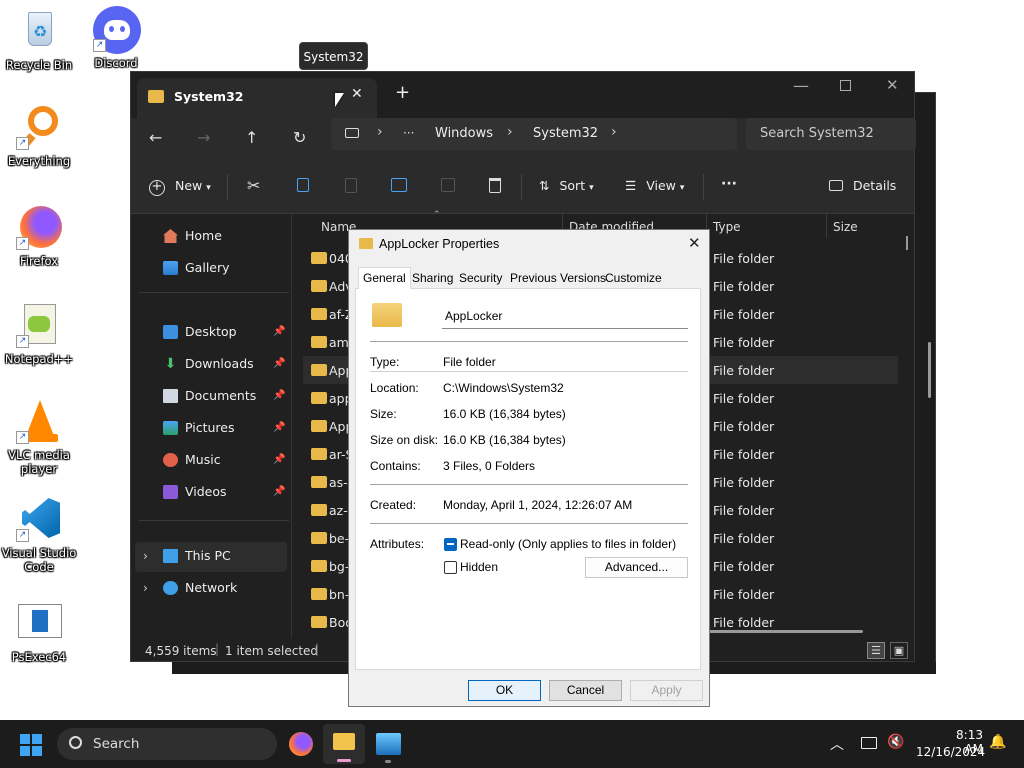 The image size is (1024, 768). I want to click on address-bar: › ··· Windows › System32 ›, so click(534, 134).